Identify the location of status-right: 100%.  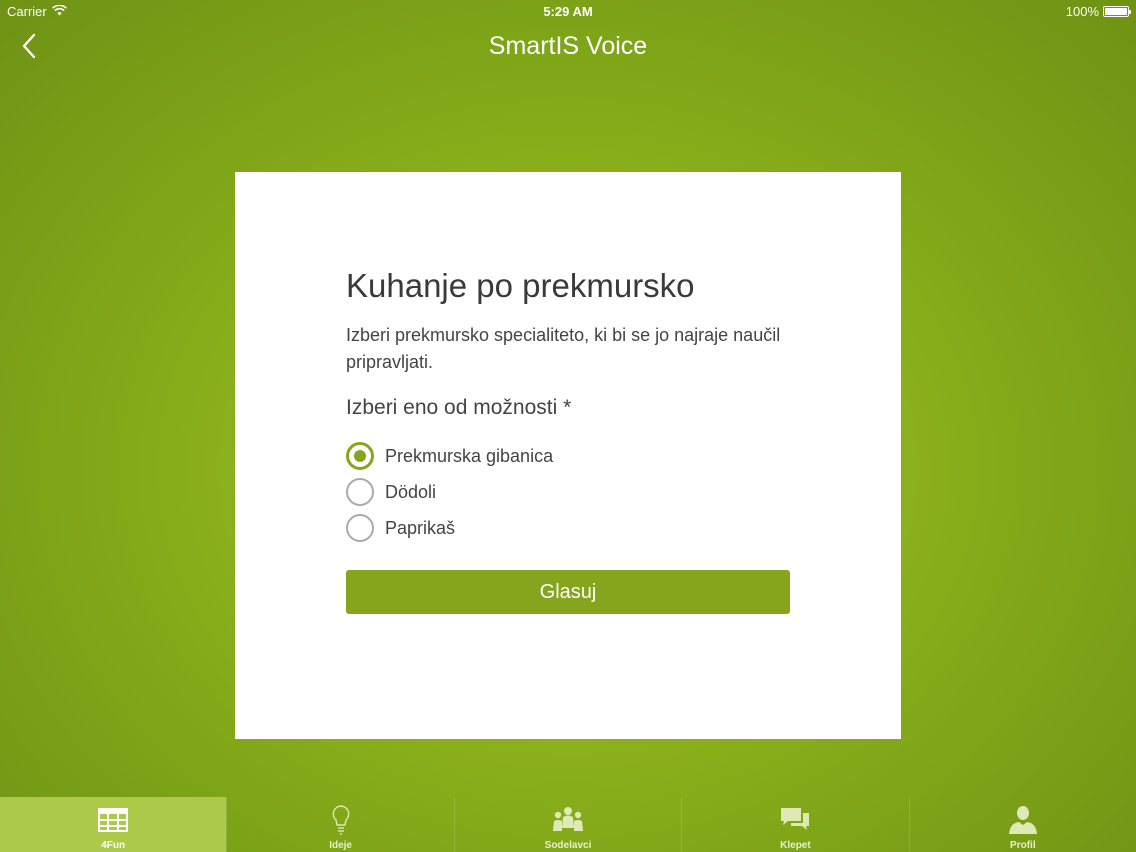
(1098, 11).